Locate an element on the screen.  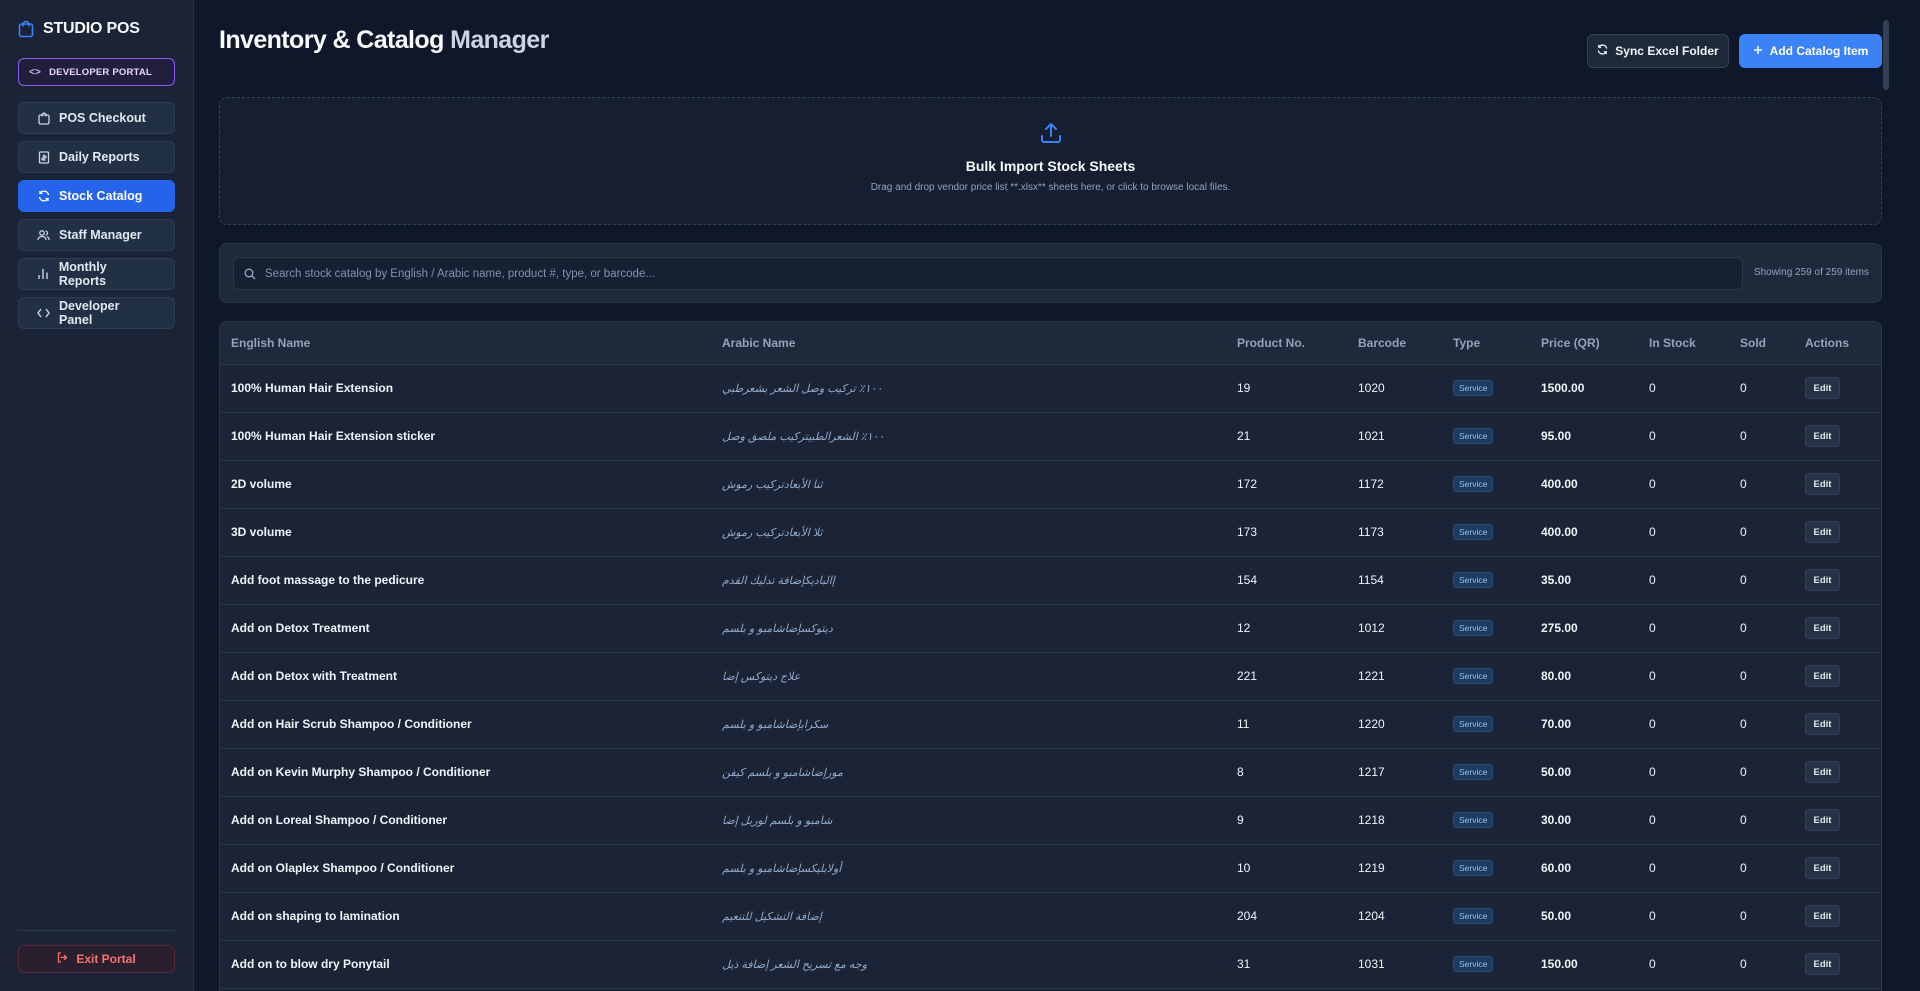
column-header: Type is located at coordinates (1486, 343).